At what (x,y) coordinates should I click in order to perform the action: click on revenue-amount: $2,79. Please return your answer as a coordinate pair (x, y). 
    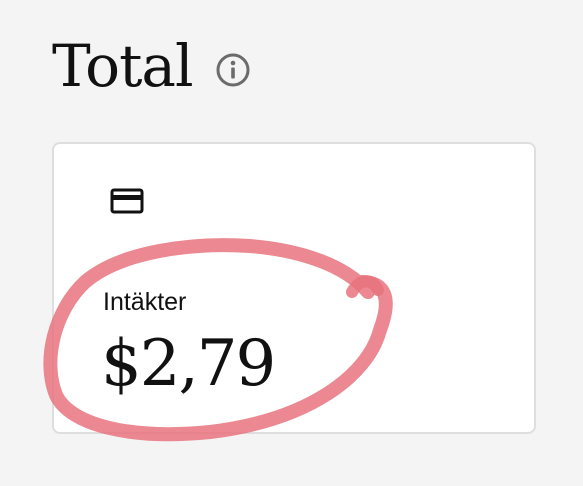
    Looking at the image, I should click on (188, 364).